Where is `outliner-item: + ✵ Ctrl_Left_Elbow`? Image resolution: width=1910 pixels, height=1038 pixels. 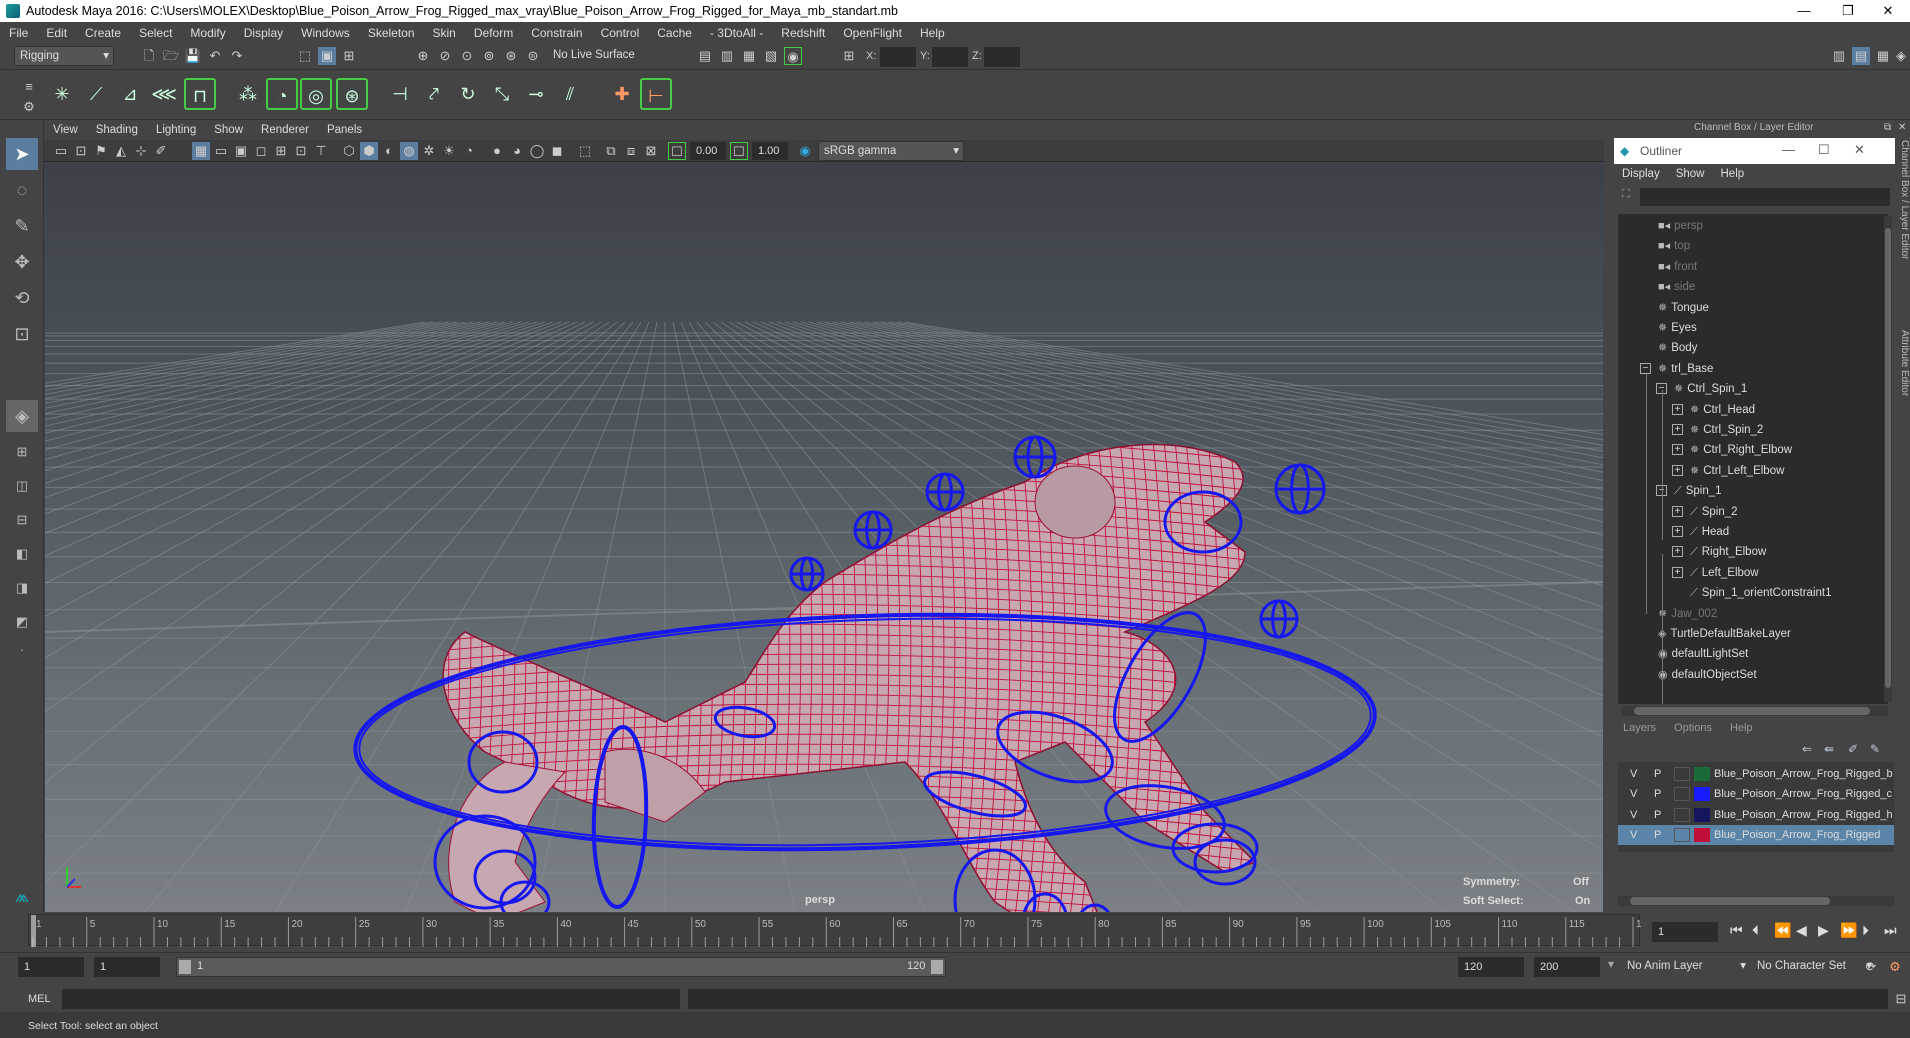 outliner-item: + ✵ Ctrl_Left_Elbow is located at coordinates (1728, 471).